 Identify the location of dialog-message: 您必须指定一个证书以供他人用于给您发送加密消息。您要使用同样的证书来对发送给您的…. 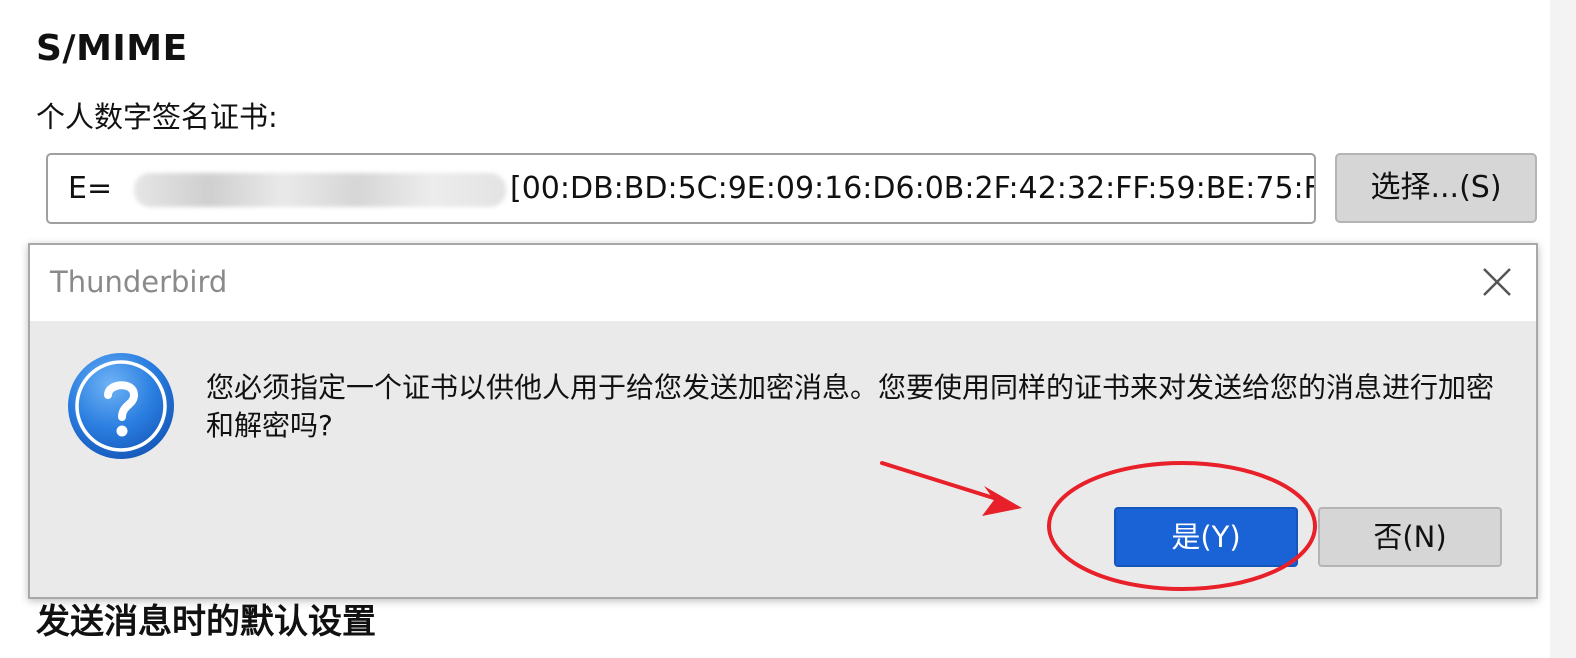
(850, 406).